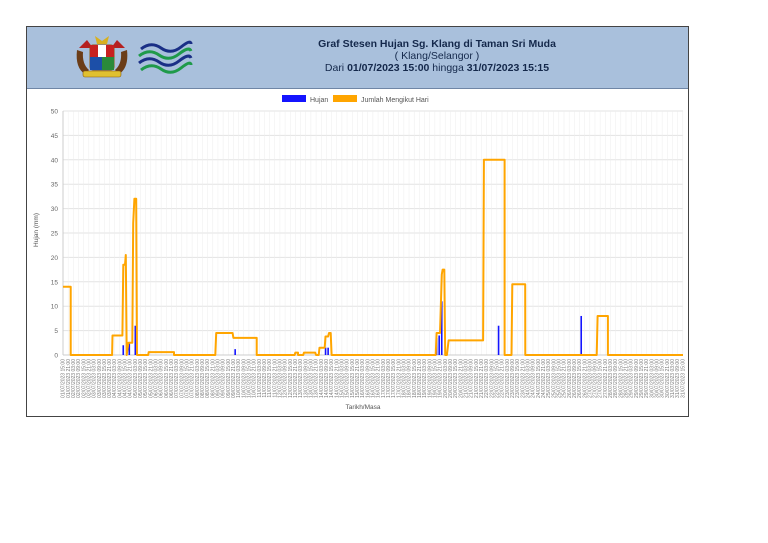 The width and height of the screenshot is (768, 543). I want to click on y-tick-label: 25, so click(55, 234).